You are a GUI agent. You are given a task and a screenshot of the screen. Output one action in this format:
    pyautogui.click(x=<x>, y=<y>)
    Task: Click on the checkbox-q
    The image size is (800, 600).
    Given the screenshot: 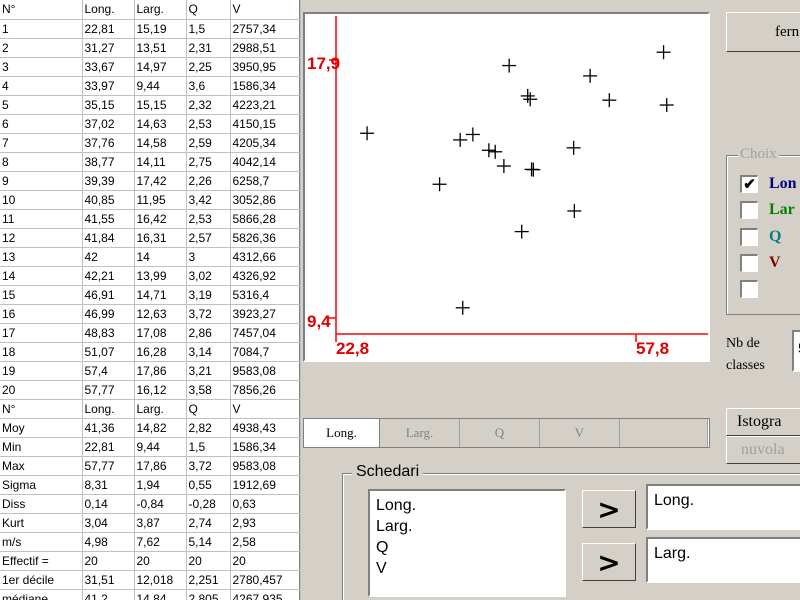 What is the action you would take?
    pyautogui.click(x=749, y=237)
    